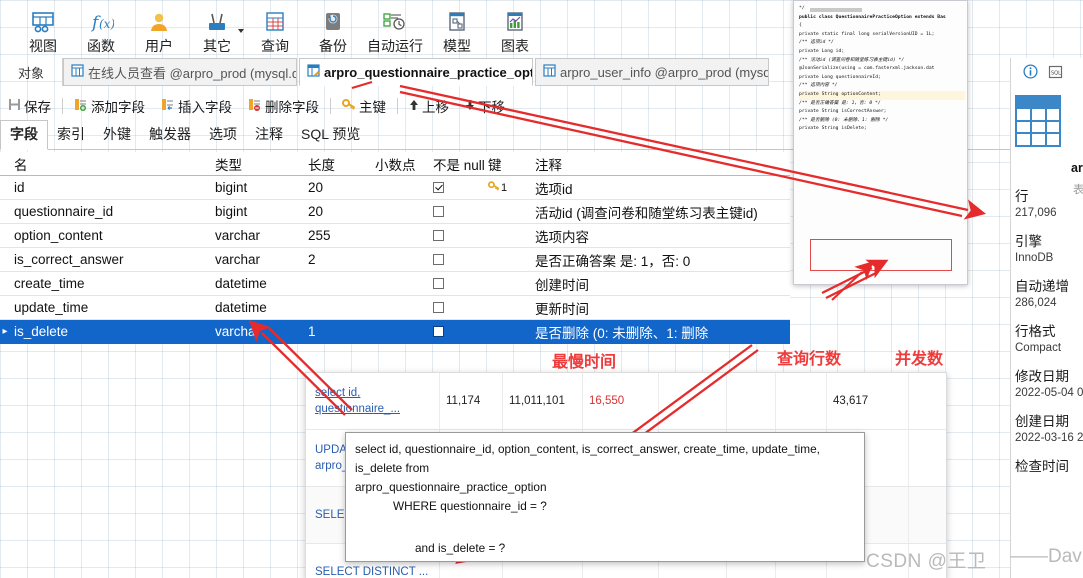 The width and height of the screenshot is (1083, 578). What do you see at coordinates (395, 188) in the screenshot?
I see `table-row: id bigint 20 1 选项id` at bounding box center [395, 188].